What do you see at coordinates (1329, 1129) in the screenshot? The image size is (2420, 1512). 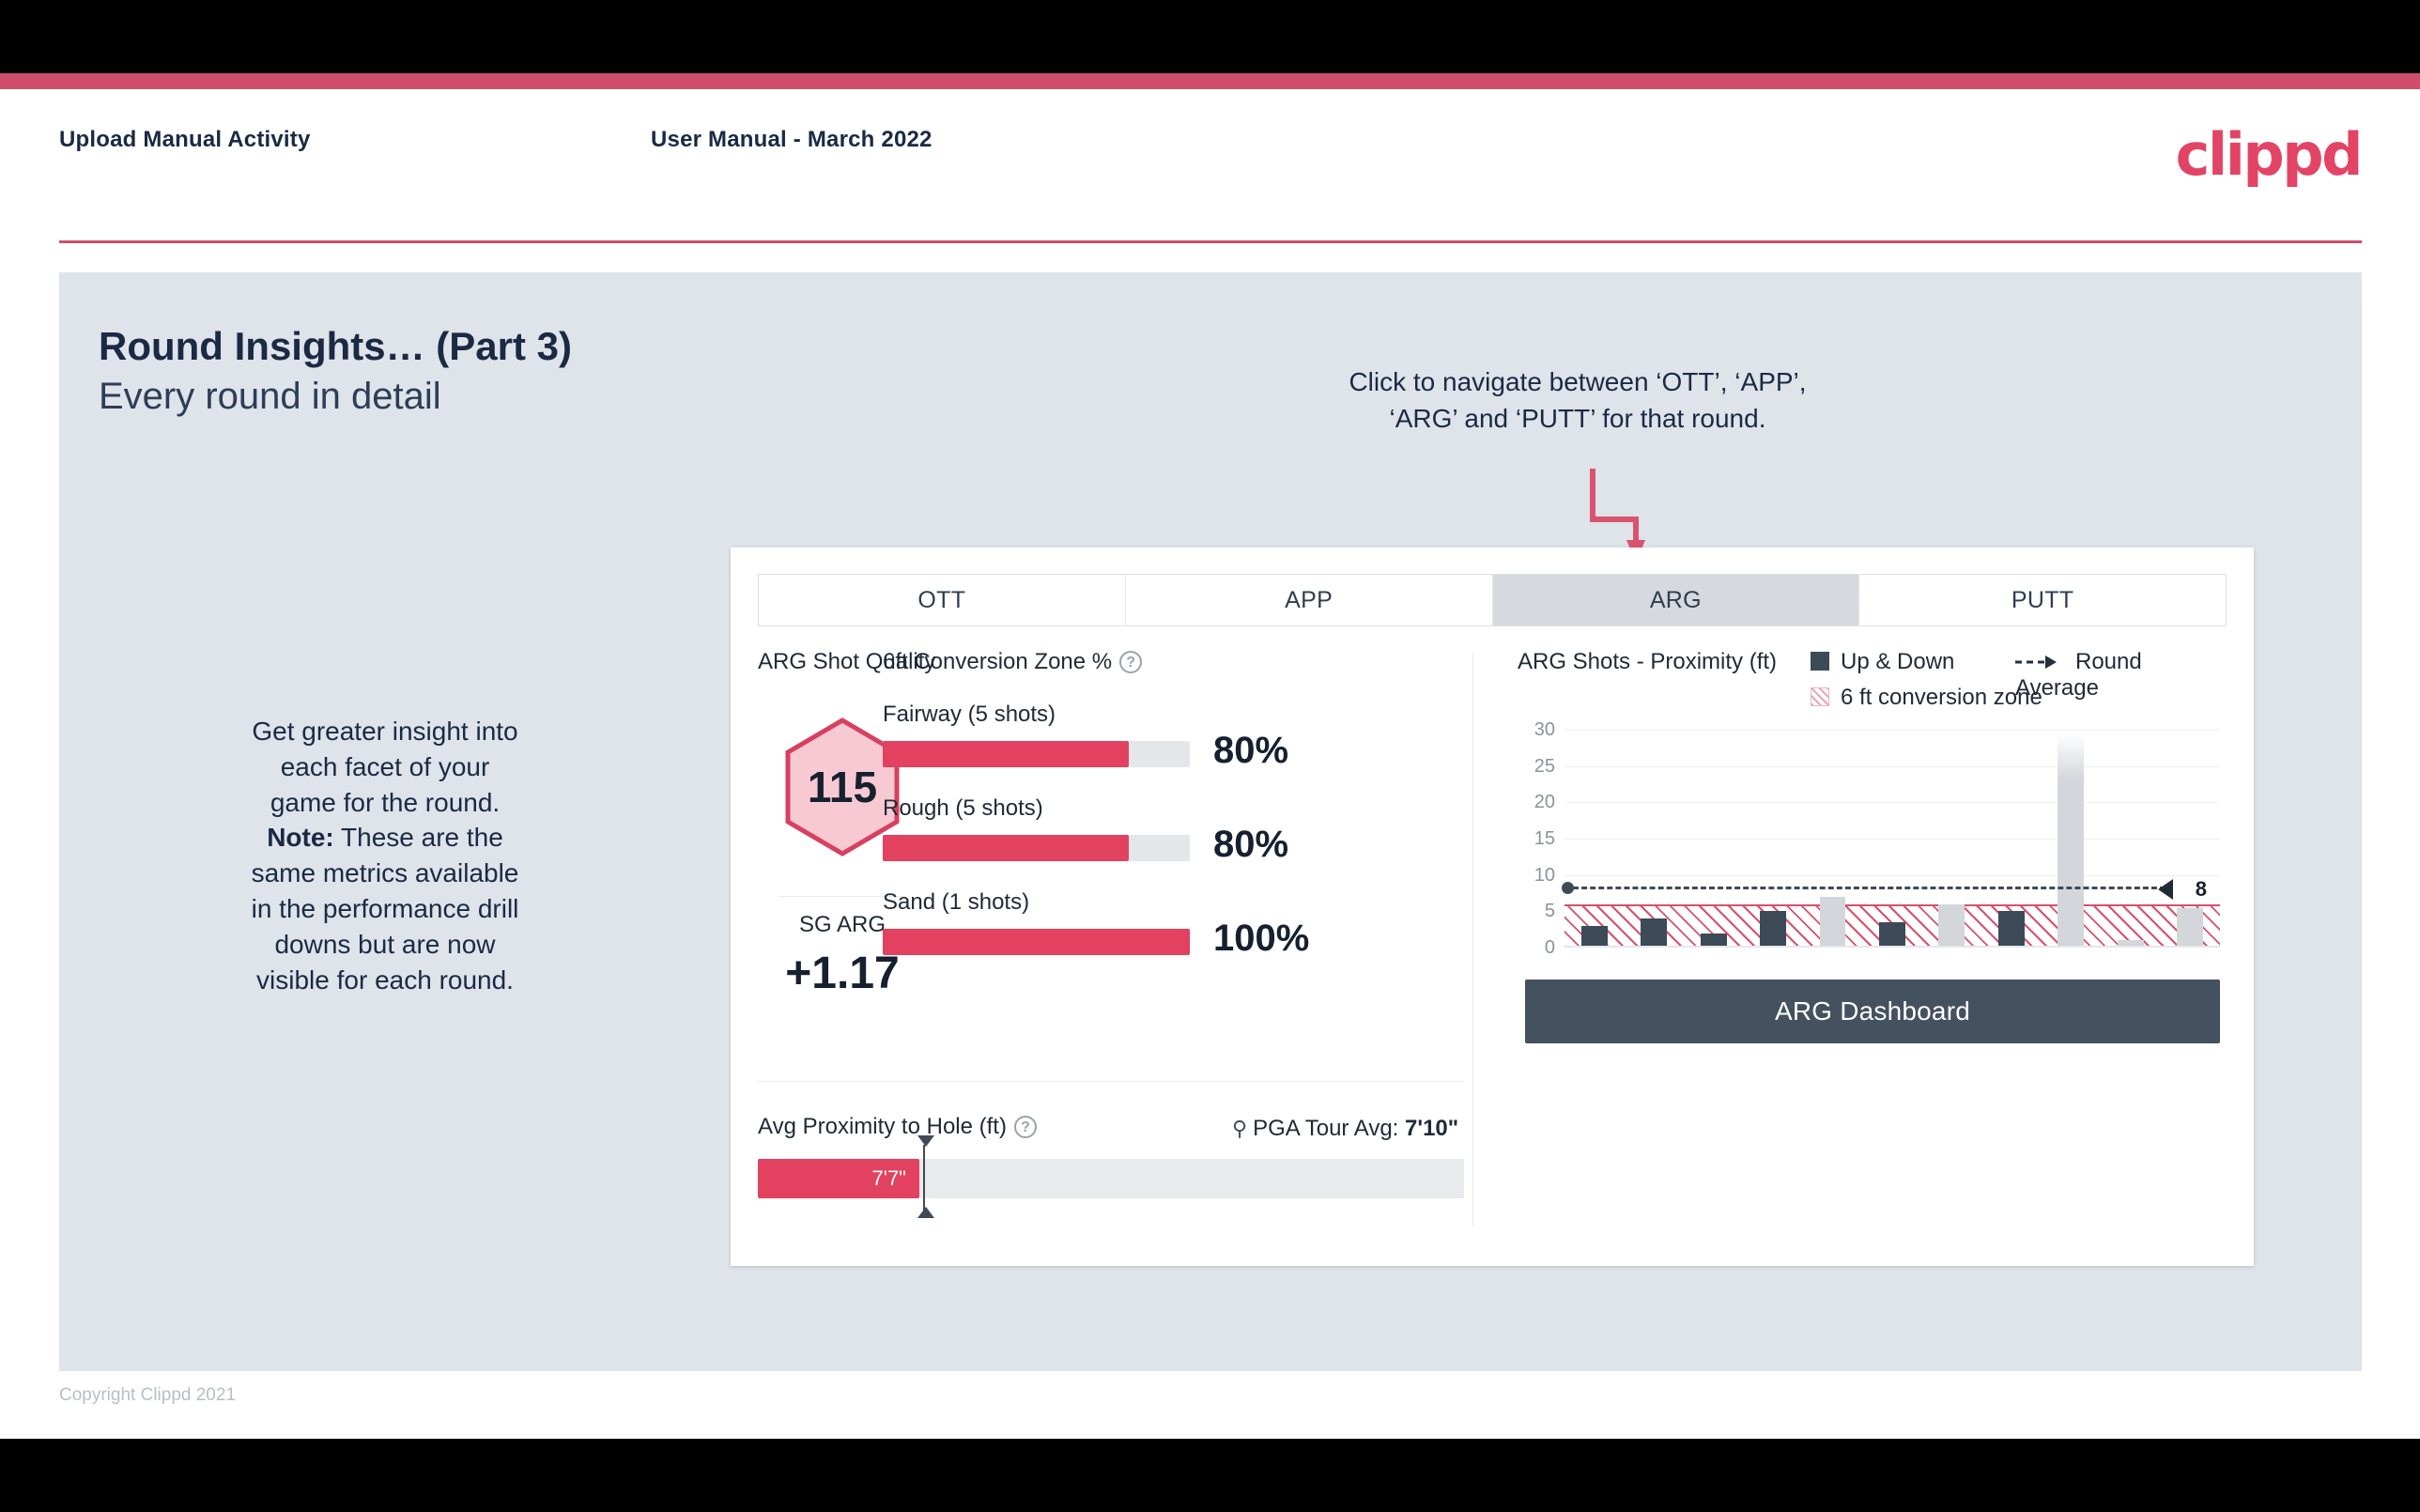 I see `pga-tour-avg-prefix: PGA Tour Avg:` at bounding box center [1329, 1129].